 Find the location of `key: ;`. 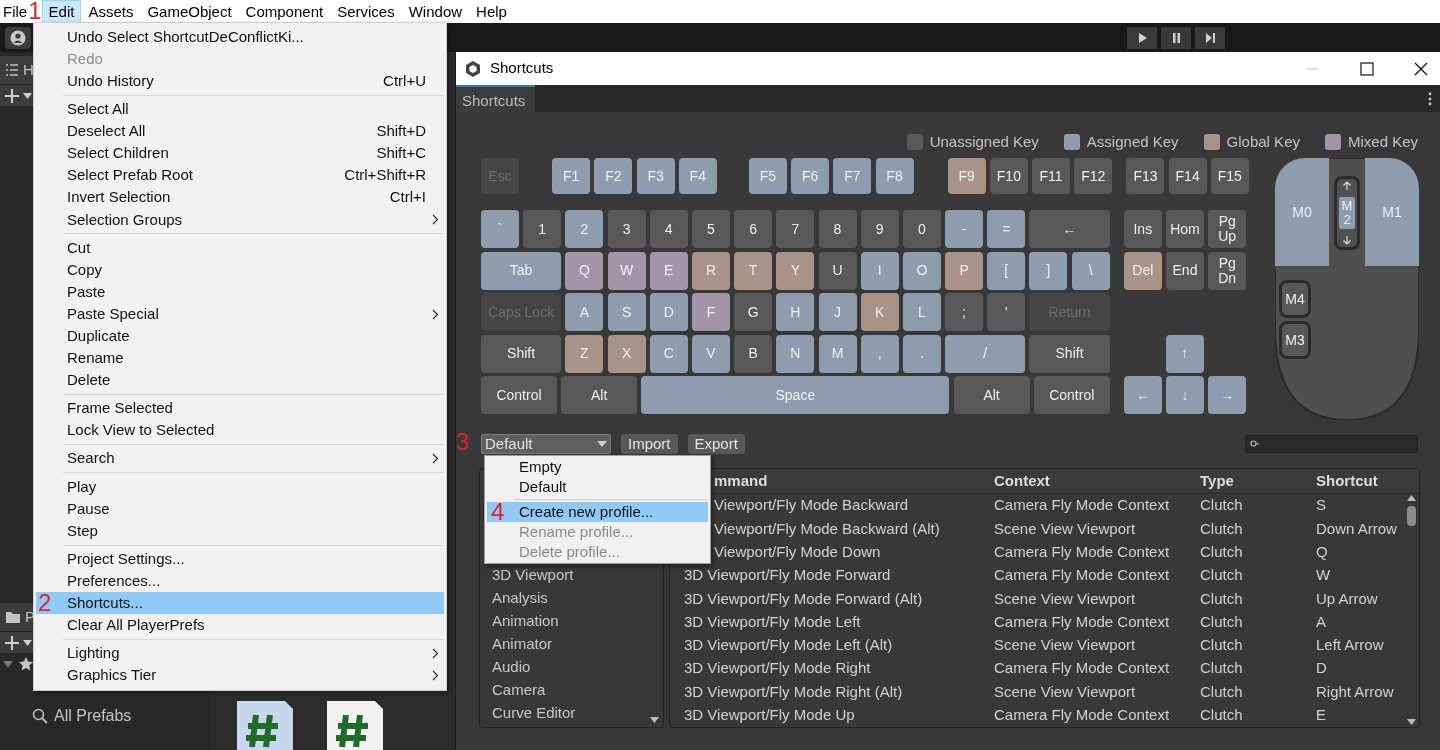

key: ; is located at coordinates (964, 312).